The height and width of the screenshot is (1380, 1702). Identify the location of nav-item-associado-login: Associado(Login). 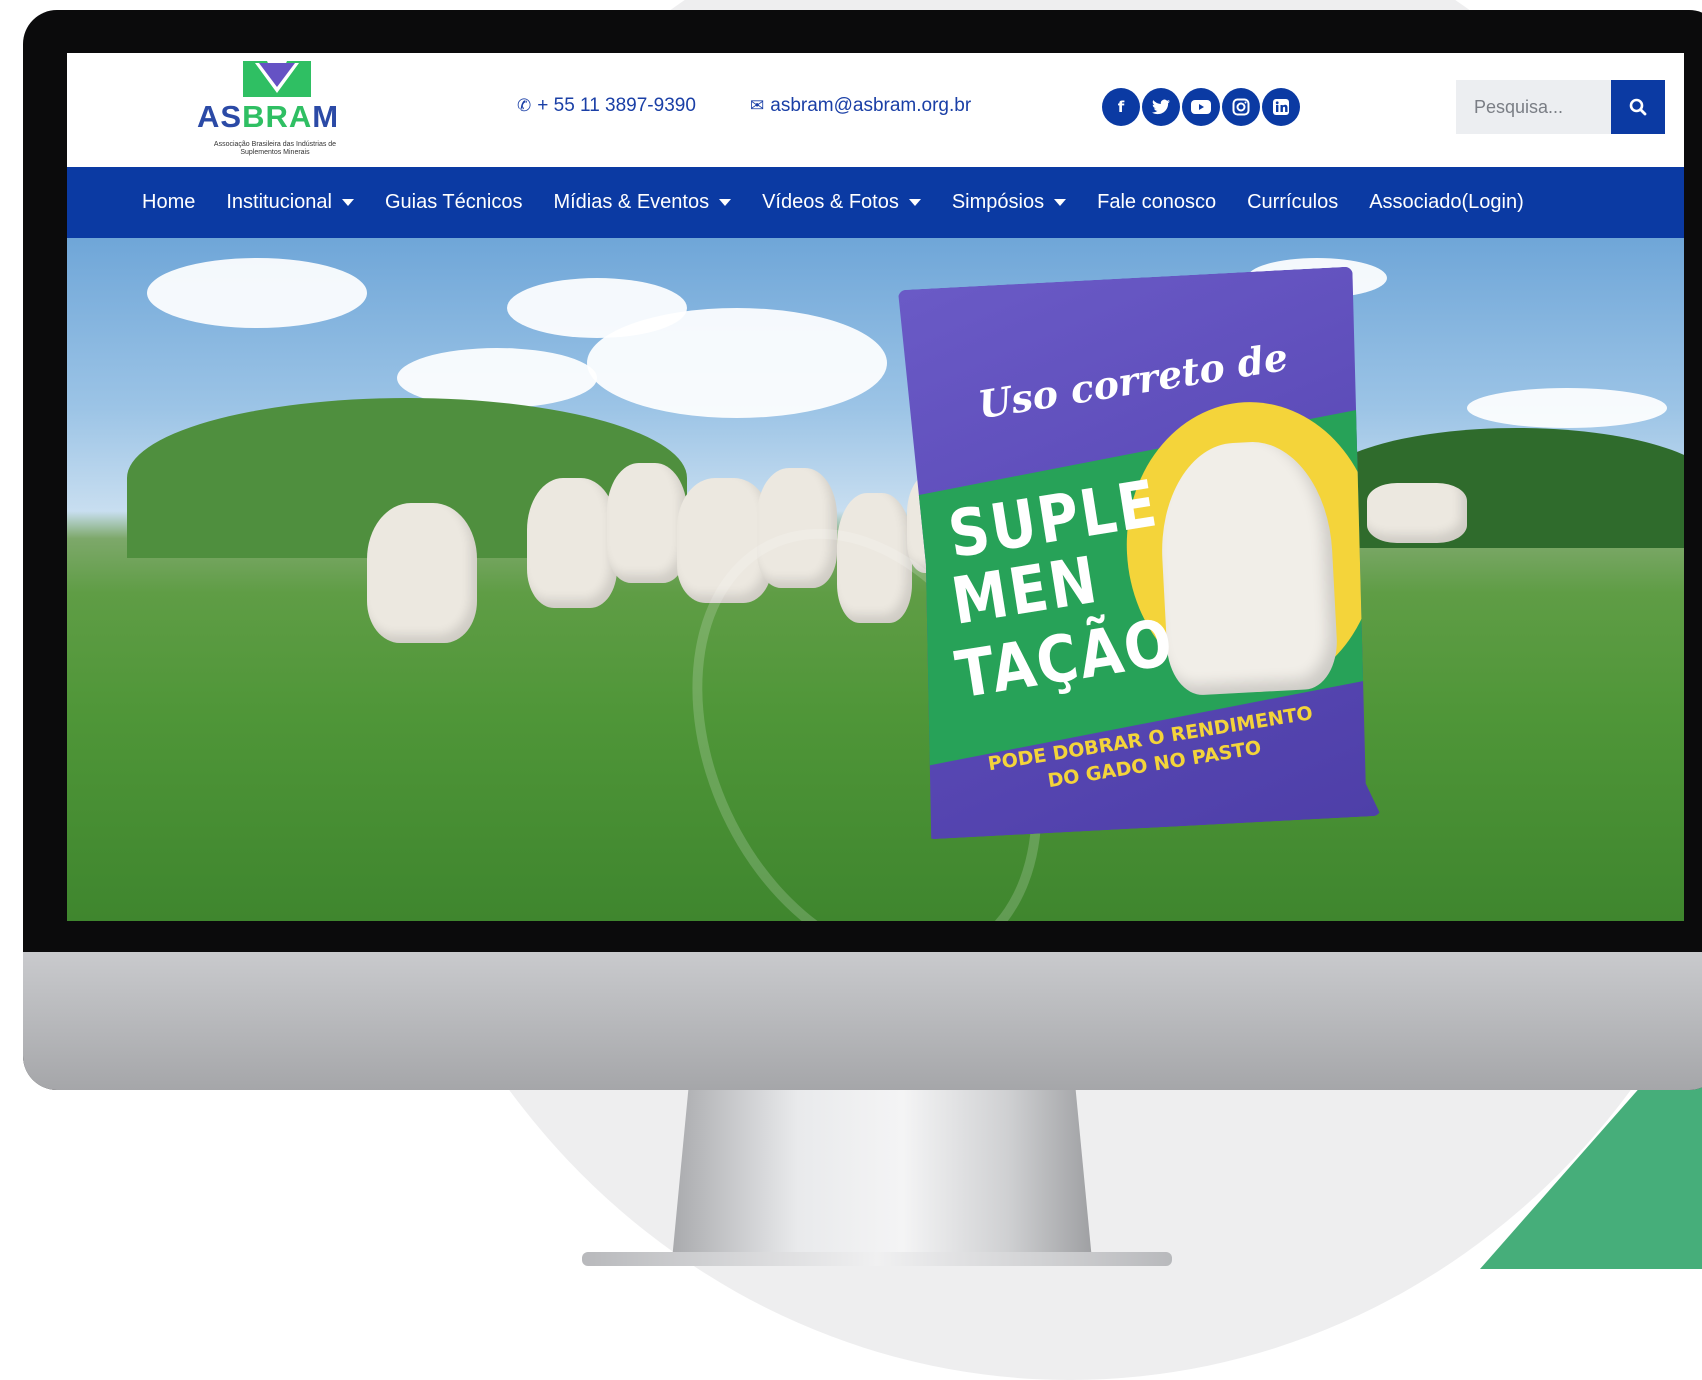
(1446, 202).